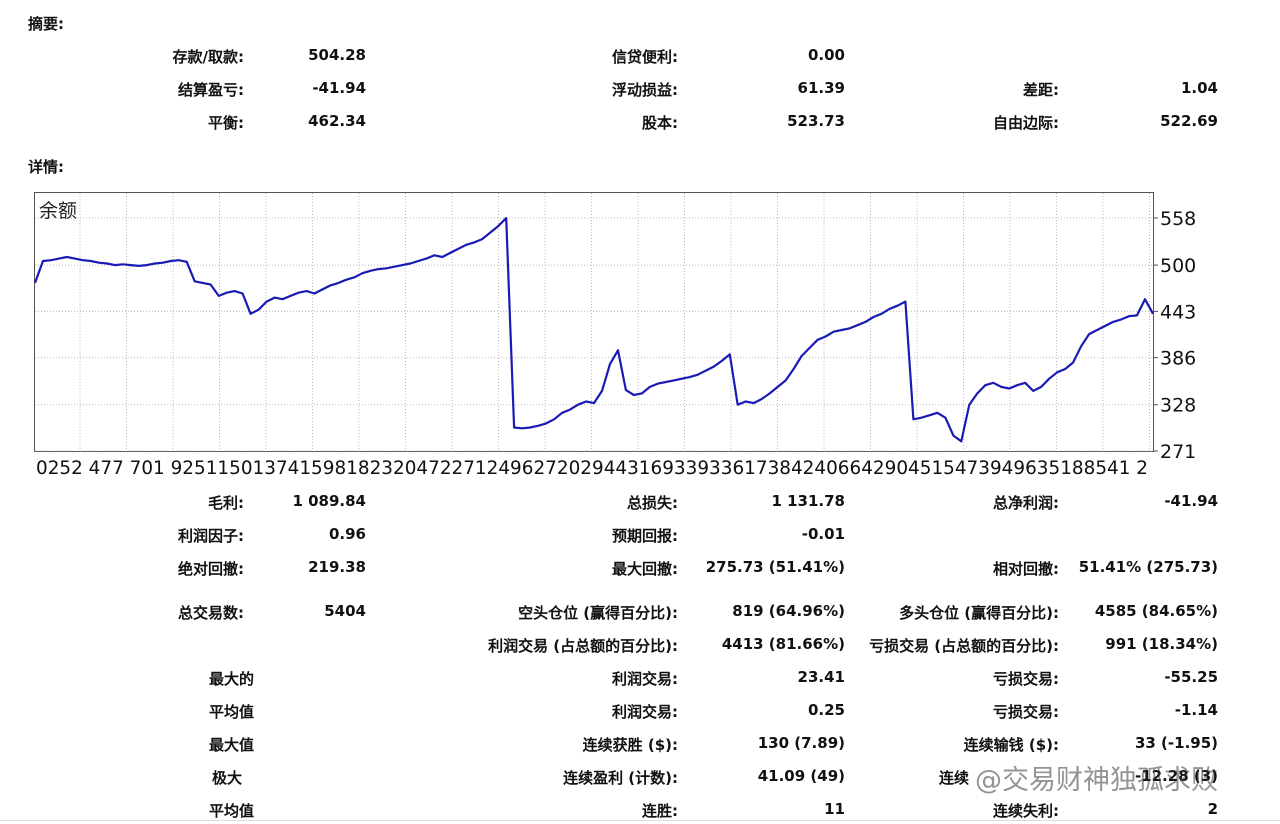 Image resolution: width=1280 pixels, height=824 pixels. I want to click on long-positions-label: 多头仓位 (赢得百分比):, so click(979, 613).